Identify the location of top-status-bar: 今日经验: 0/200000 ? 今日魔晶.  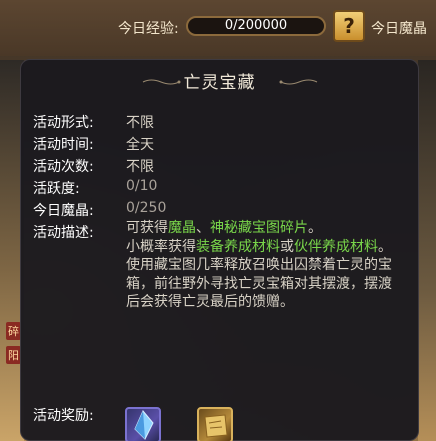
(218, 28).